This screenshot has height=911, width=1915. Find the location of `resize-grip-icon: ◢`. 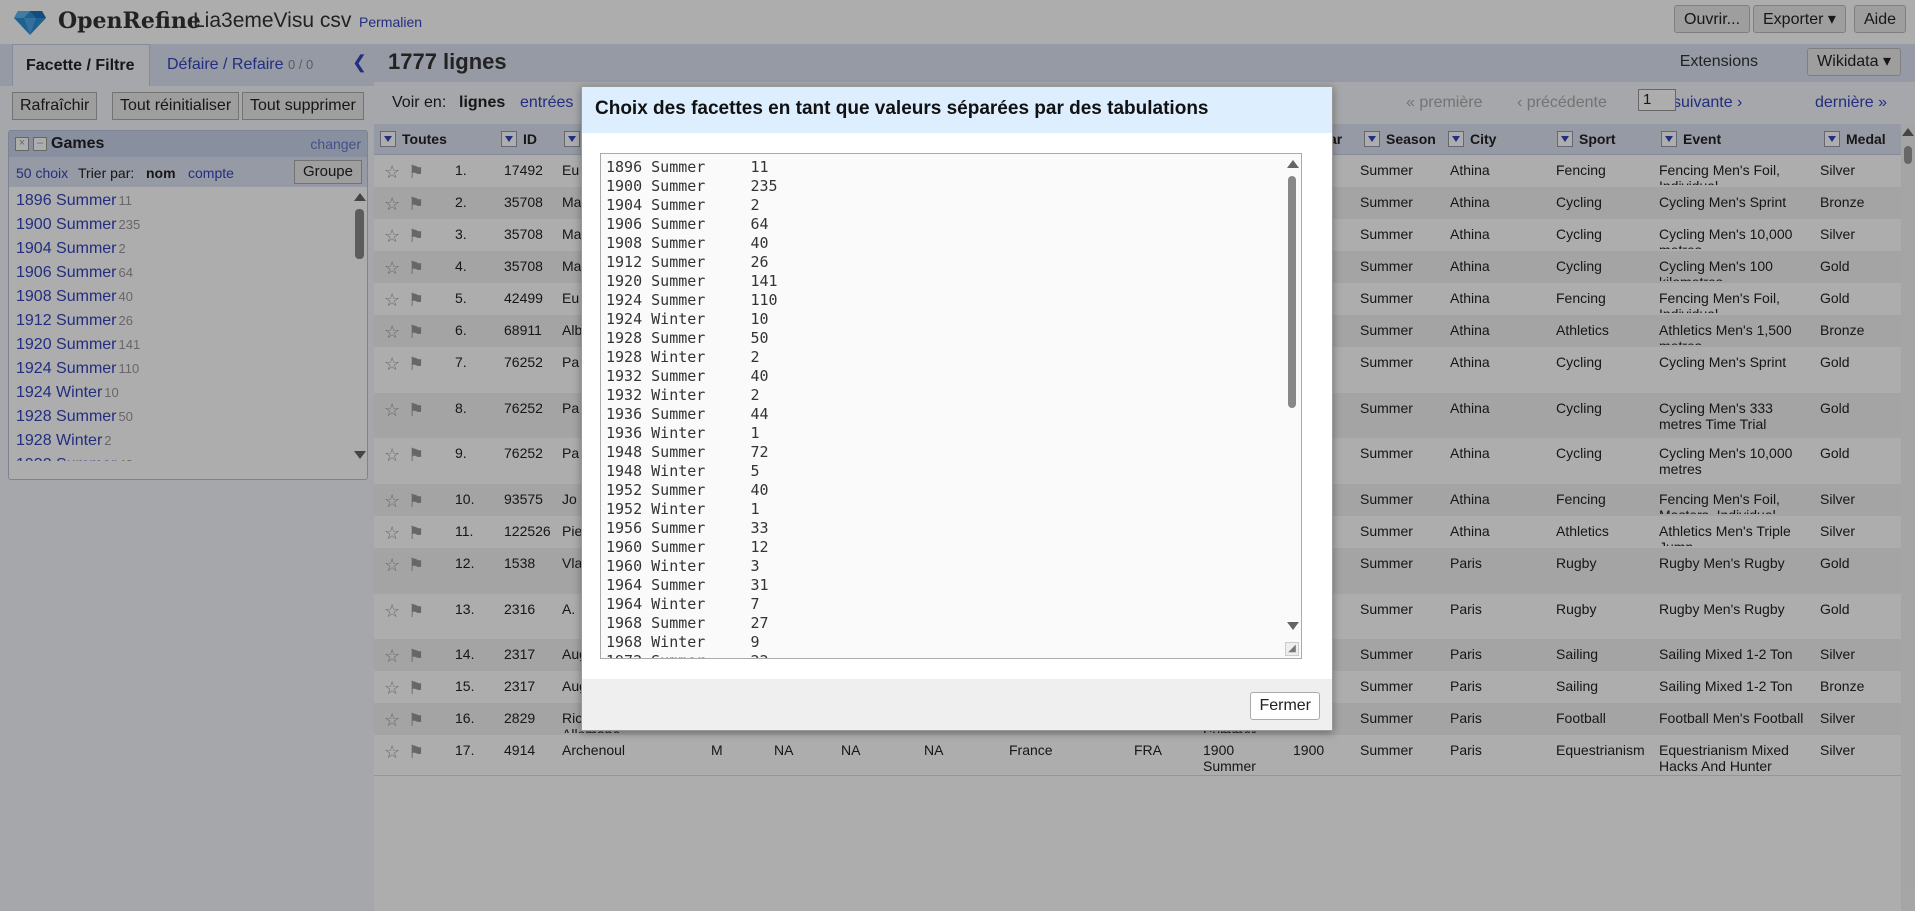

resize-grip-icon: ◢ is located at coordinates (1292, 649).